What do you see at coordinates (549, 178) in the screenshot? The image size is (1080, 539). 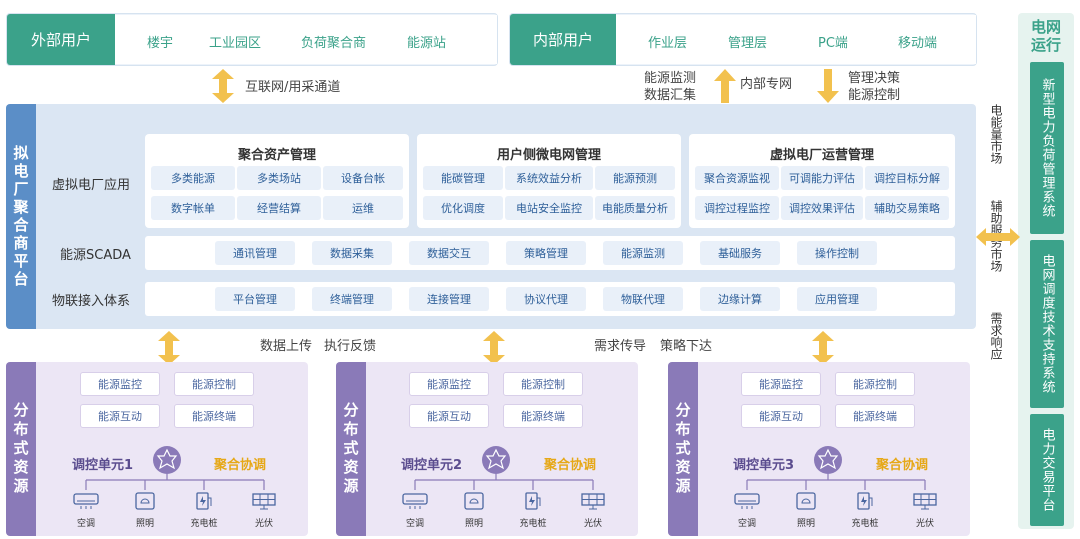 I see `module-chip: 系统效益分析` at bounding box center [549, 178].